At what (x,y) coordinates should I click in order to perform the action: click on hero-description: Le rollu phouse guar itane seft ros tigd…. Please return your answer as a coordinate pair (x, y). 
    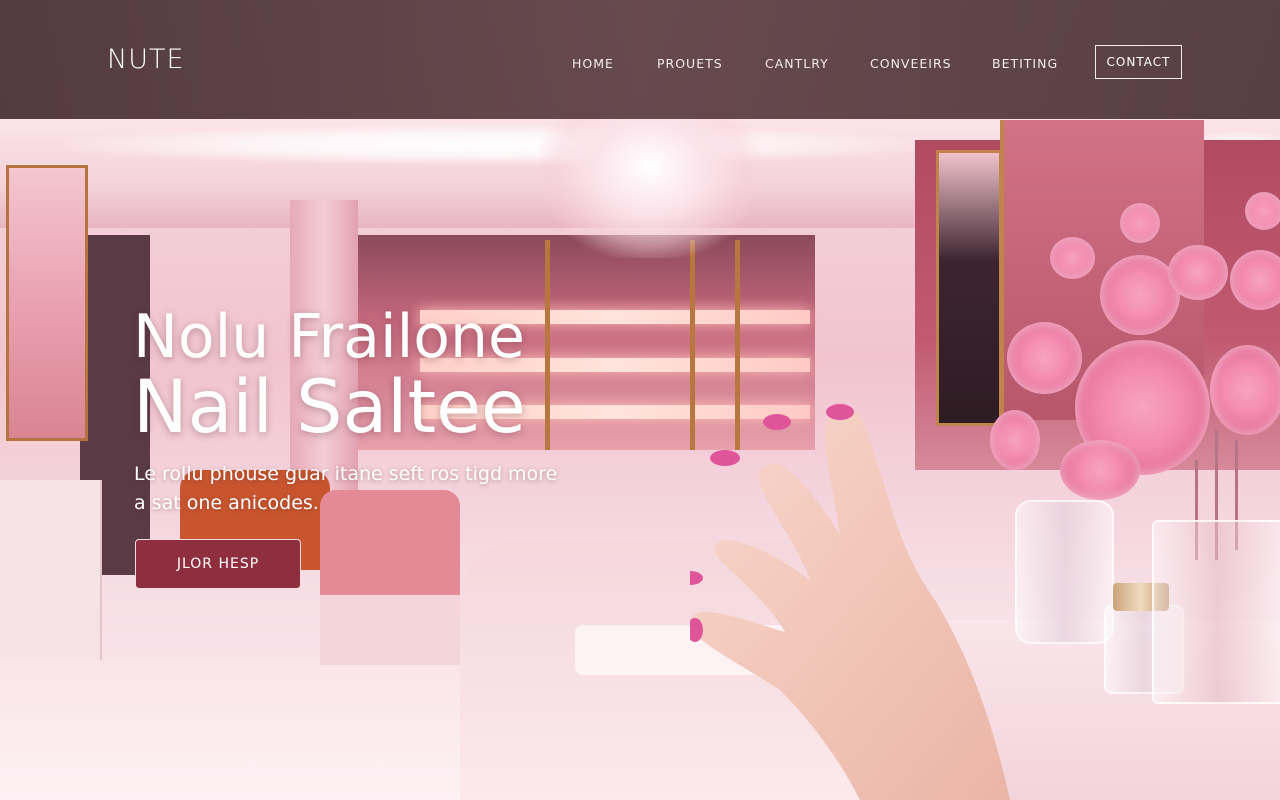
    Looking at the image, I should click on (346, 488).